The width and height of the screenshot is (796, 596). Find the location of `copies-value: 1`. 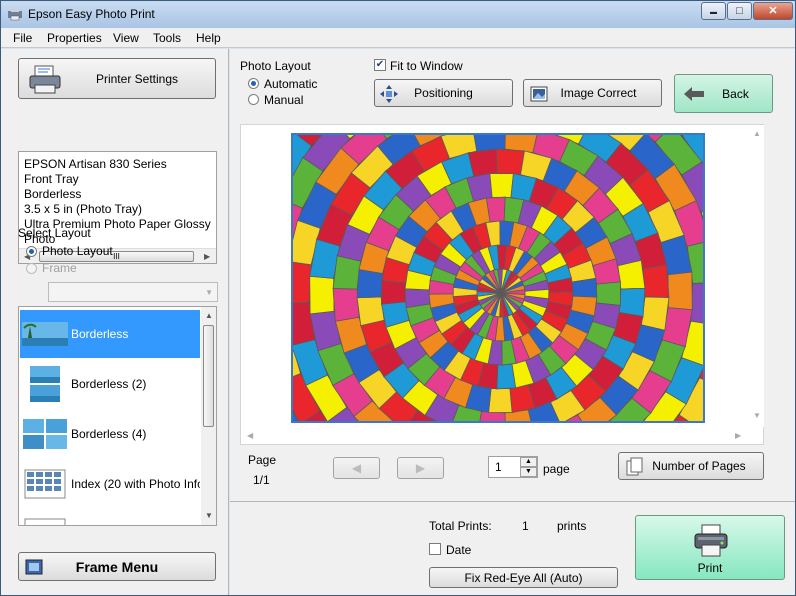

copies-value: 1 is located at coordinates (498, 467).